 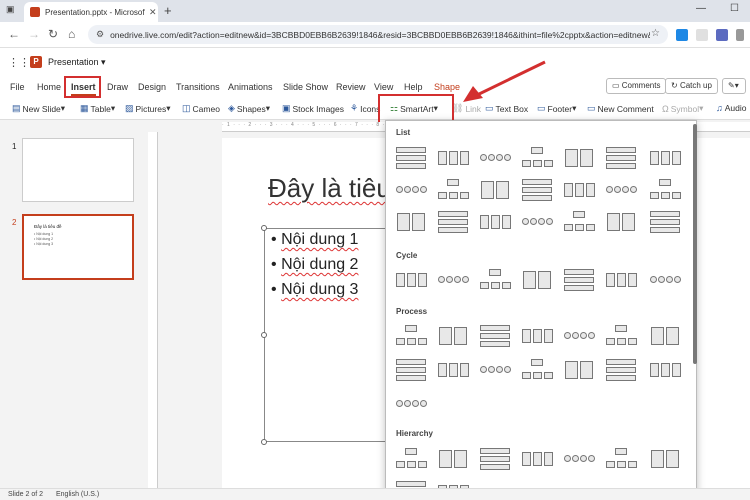 What do you see at coordinates (250, 87) in the screenshot?
I see `tab-animations: Animations` at bounding box center [250, 87].